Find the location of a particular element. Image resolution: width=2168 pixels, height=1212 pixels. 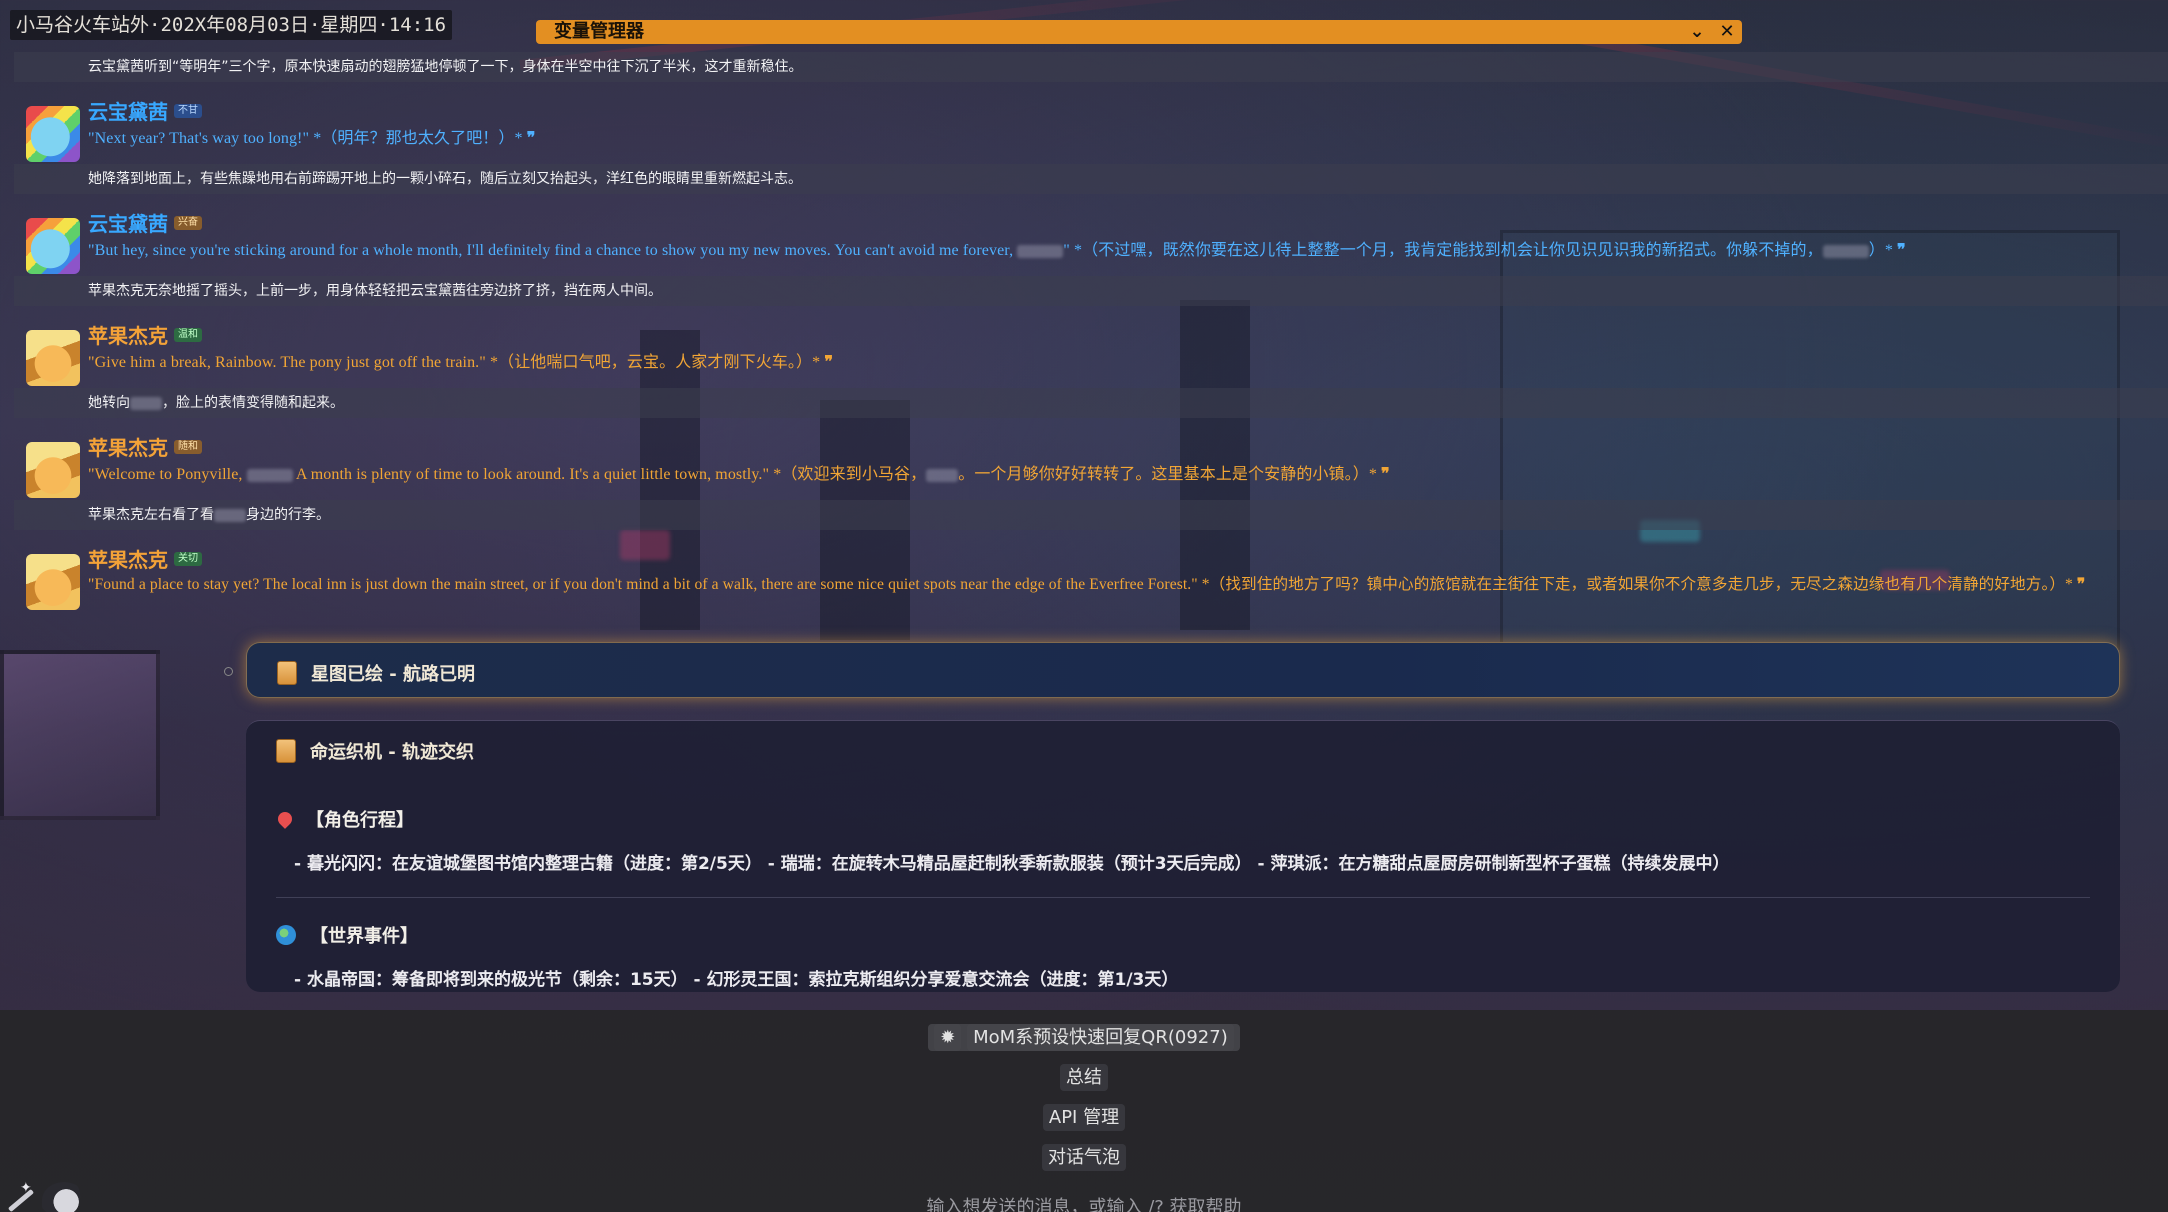

card-title: 星图已绘 - 航路已明 is located at coordinates (393, 674).